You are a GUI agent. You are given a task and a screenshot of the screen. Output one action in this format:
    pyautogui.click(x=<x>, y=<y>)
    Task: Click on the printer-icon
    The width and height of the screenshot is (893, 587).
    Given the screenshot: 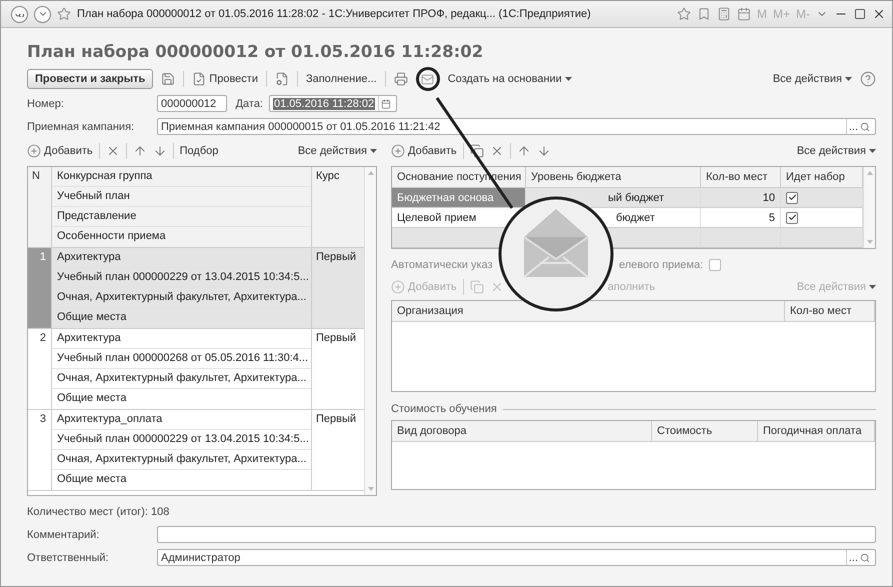 What is the action you would take?
    pyautogui.click(x=401, y=79)
    